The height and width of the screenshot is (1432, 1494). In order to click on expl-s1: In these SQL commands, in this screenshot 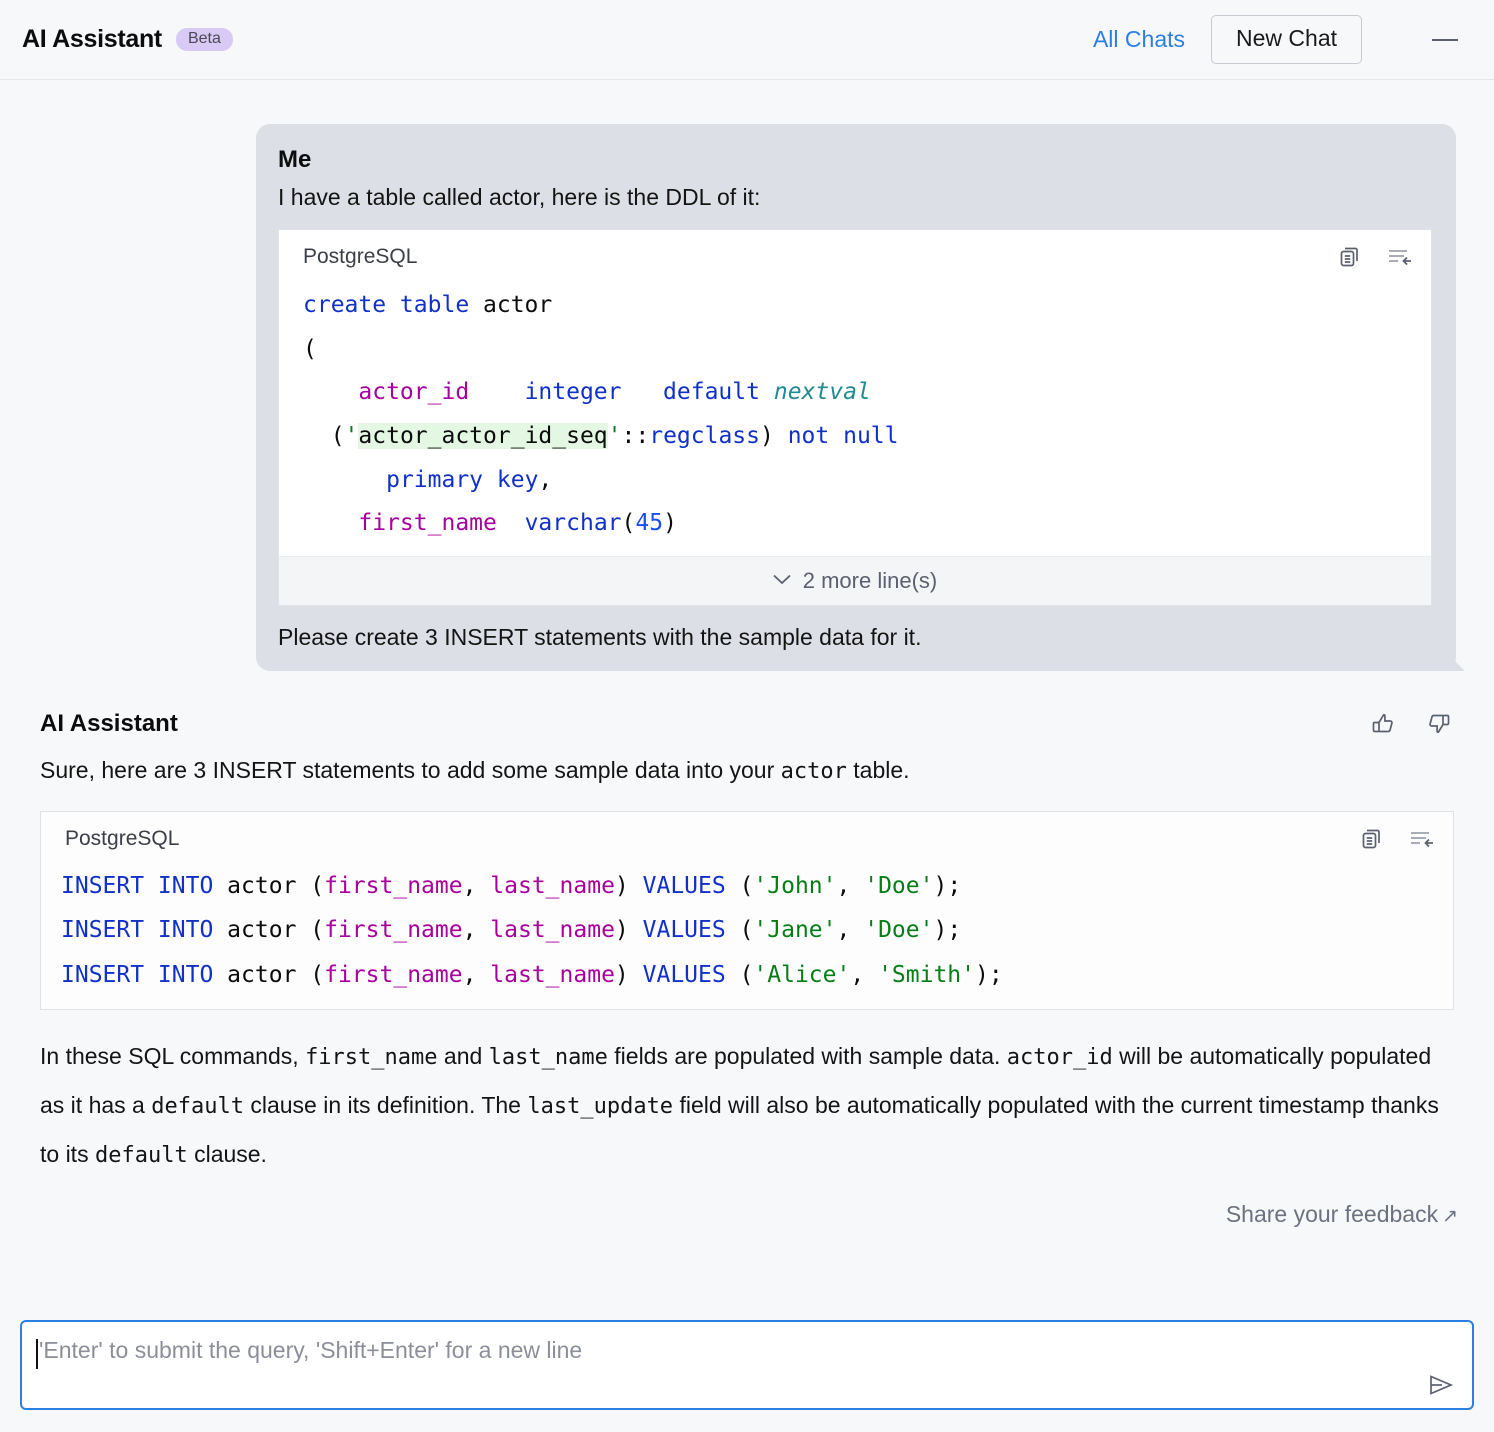, I will do `click(173, 1055)`.